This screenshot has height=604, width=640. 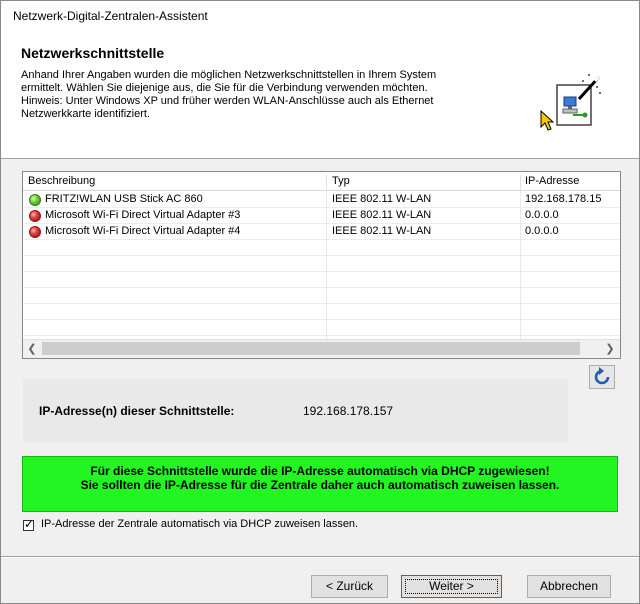 What do you see at coordinates (137, 411) in the screenshot?
I see `ip-info-label: IP-Adresse(n) dieser Schnittstelle:` at bounding box center [137, 411].